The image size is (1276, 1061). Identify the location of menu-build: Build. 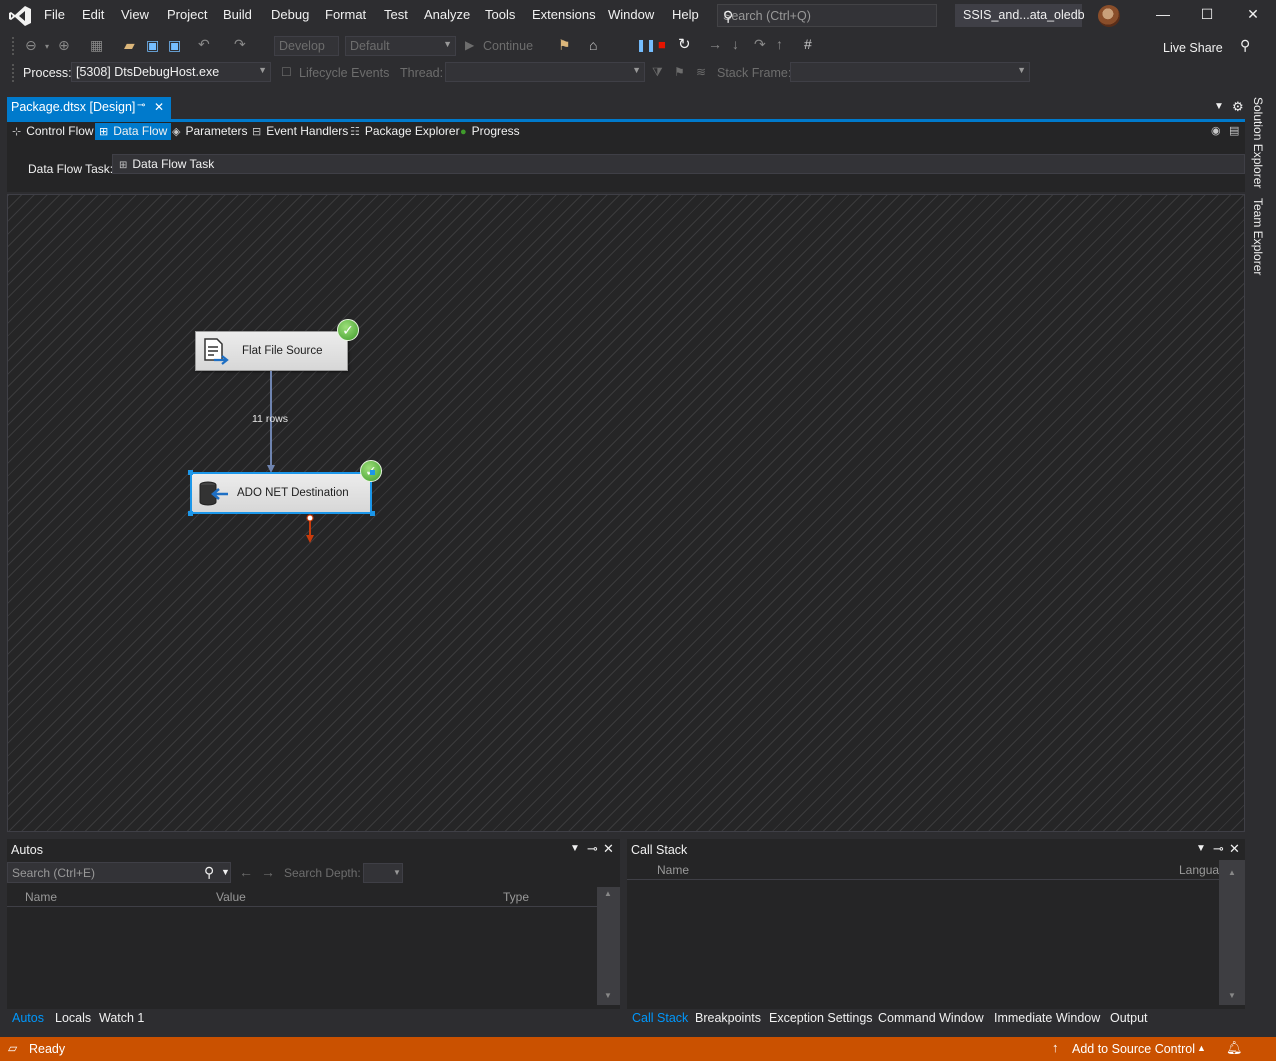
(237, 14).